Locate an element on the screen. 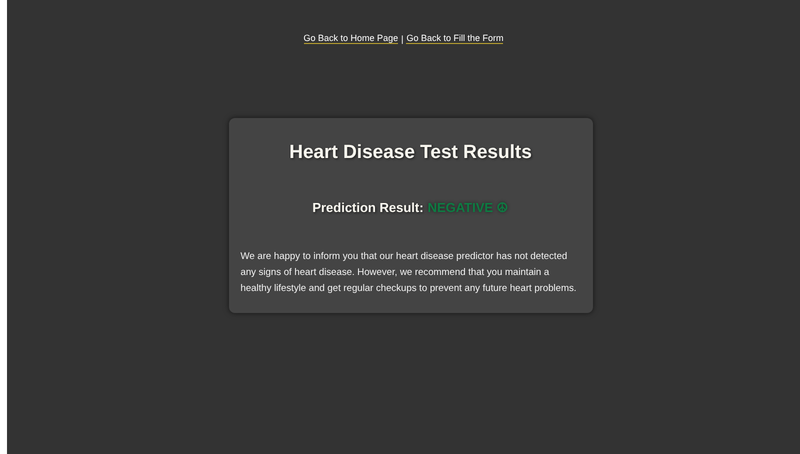  result-label: Prediction Result: is located at coordinates (368, 207).